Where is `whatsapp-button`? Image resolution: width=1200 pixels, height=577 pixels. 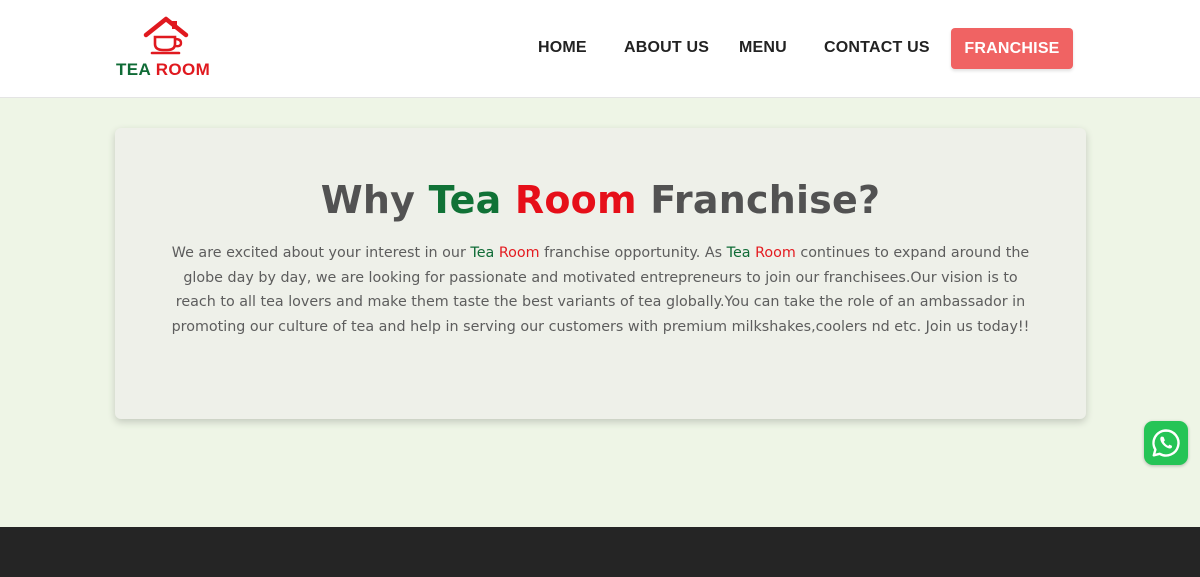
whatsapp-button is located at coordinates (1166, 443).